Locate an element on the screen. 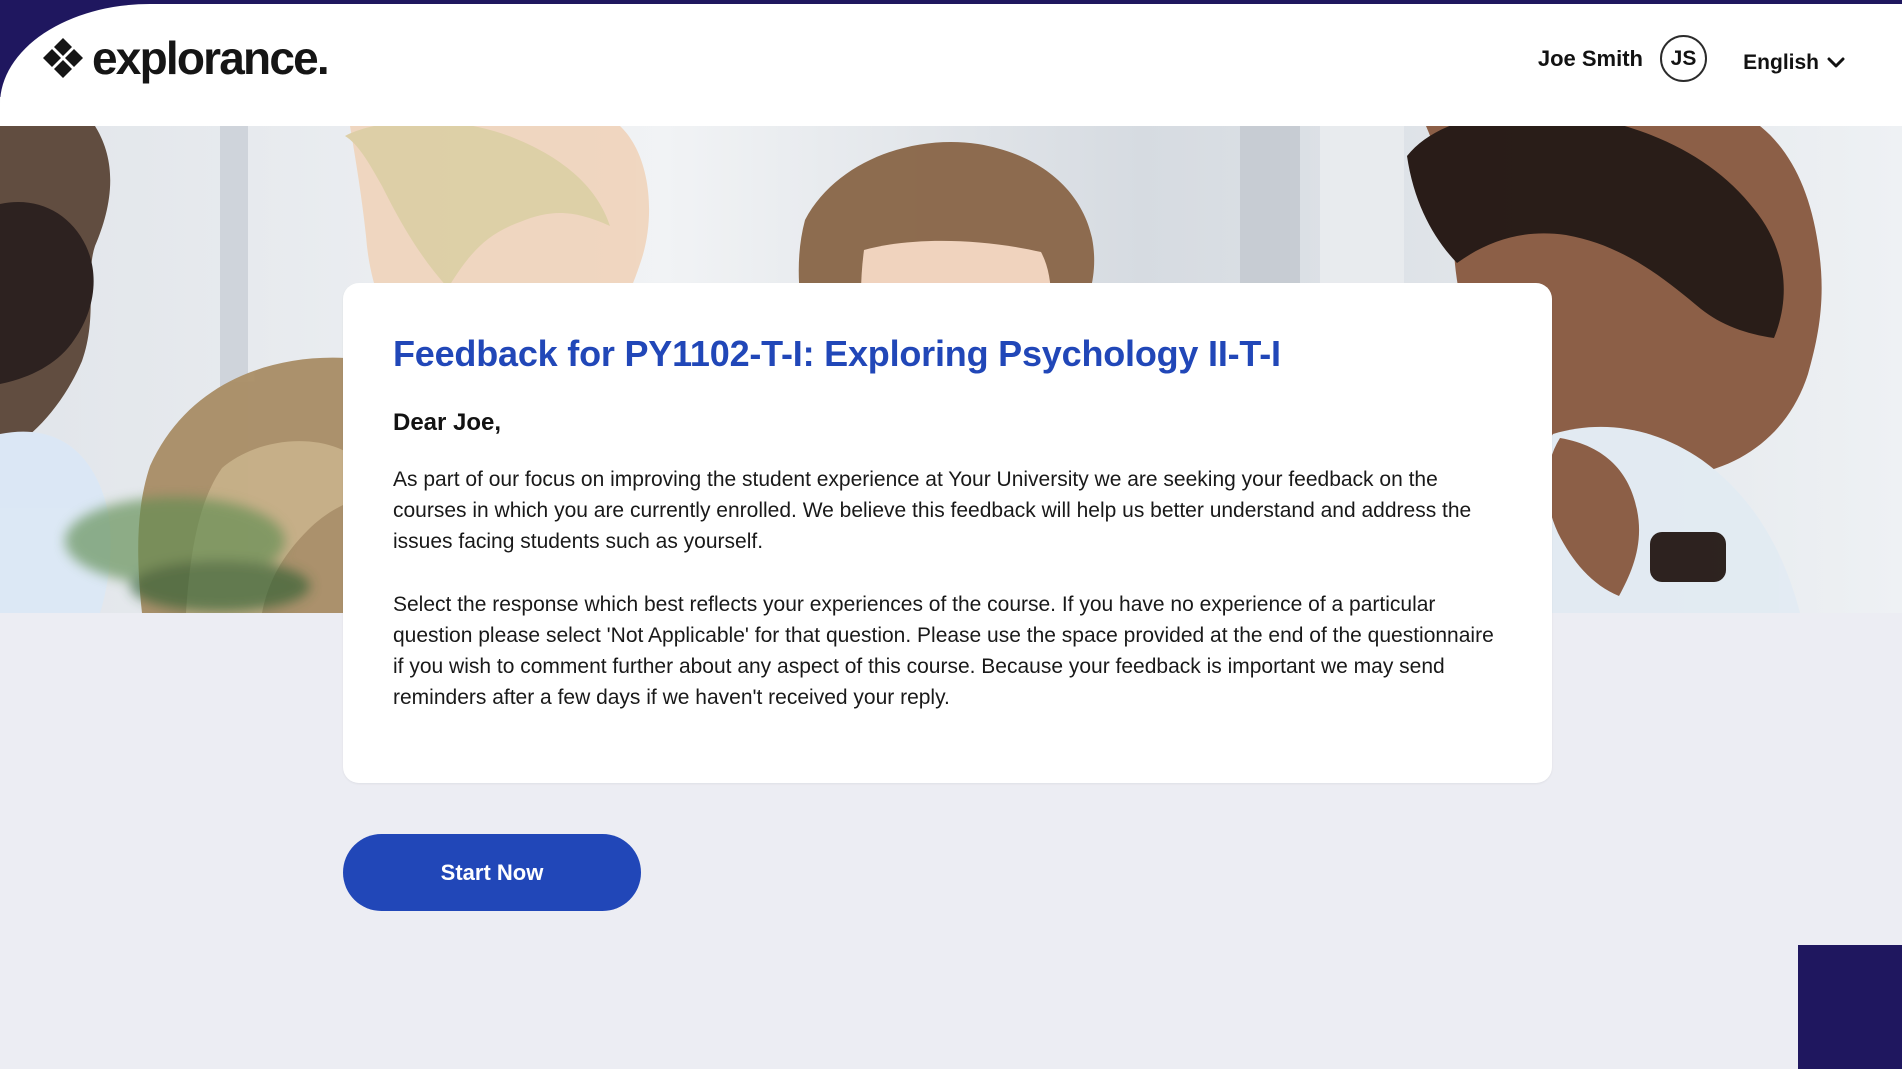 Image resolution: width=1902 pixels, height=1069 pixels. language-selector: English is located at coordinates (1794, 63).